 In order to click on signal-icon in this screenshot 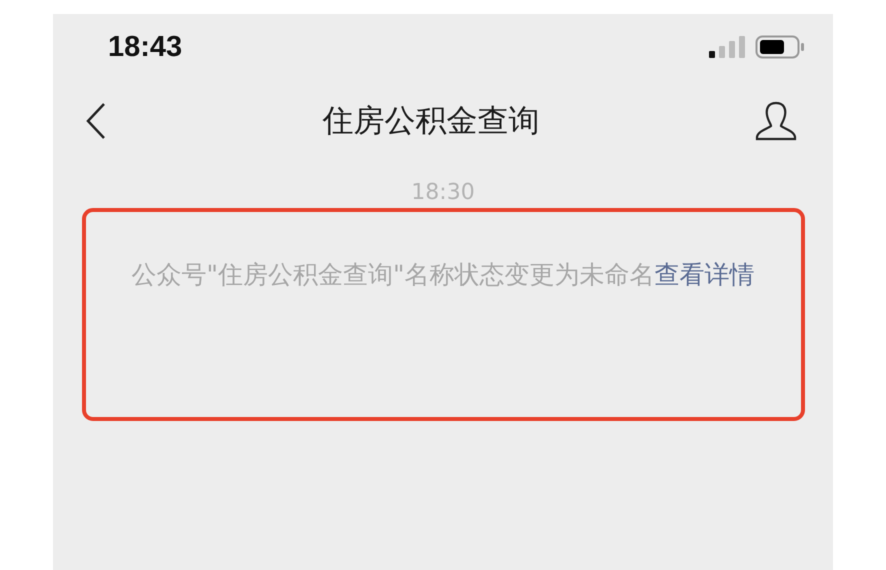, I will do `click(727, 47)`.